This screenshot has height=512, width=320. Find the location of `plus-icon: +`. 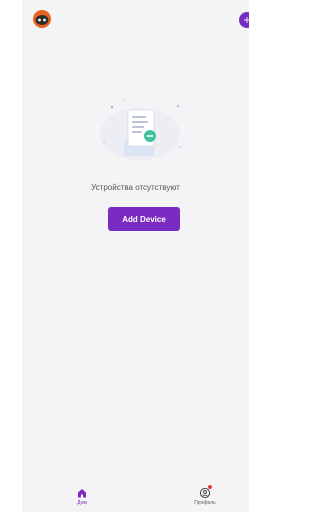

plus-icon: + is located at coordinates (246, 20).